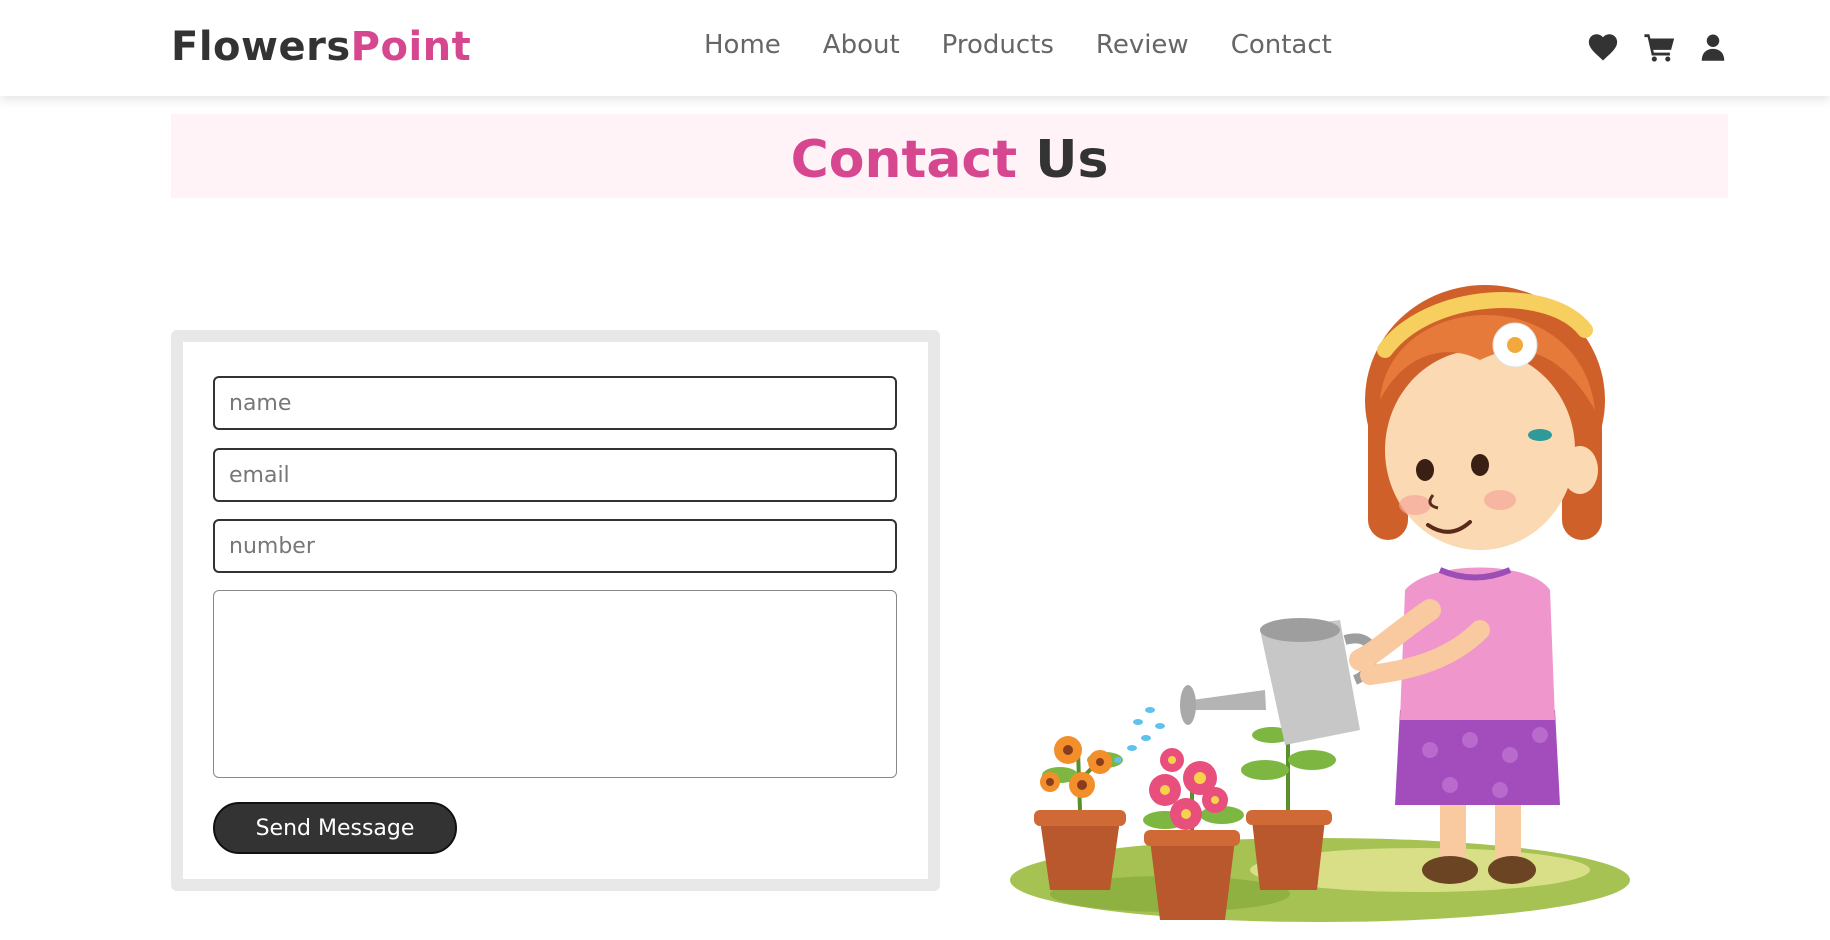 The width and height of the screenshot is (1830, 940). I want to click on user-icon, so click(1715, 47).